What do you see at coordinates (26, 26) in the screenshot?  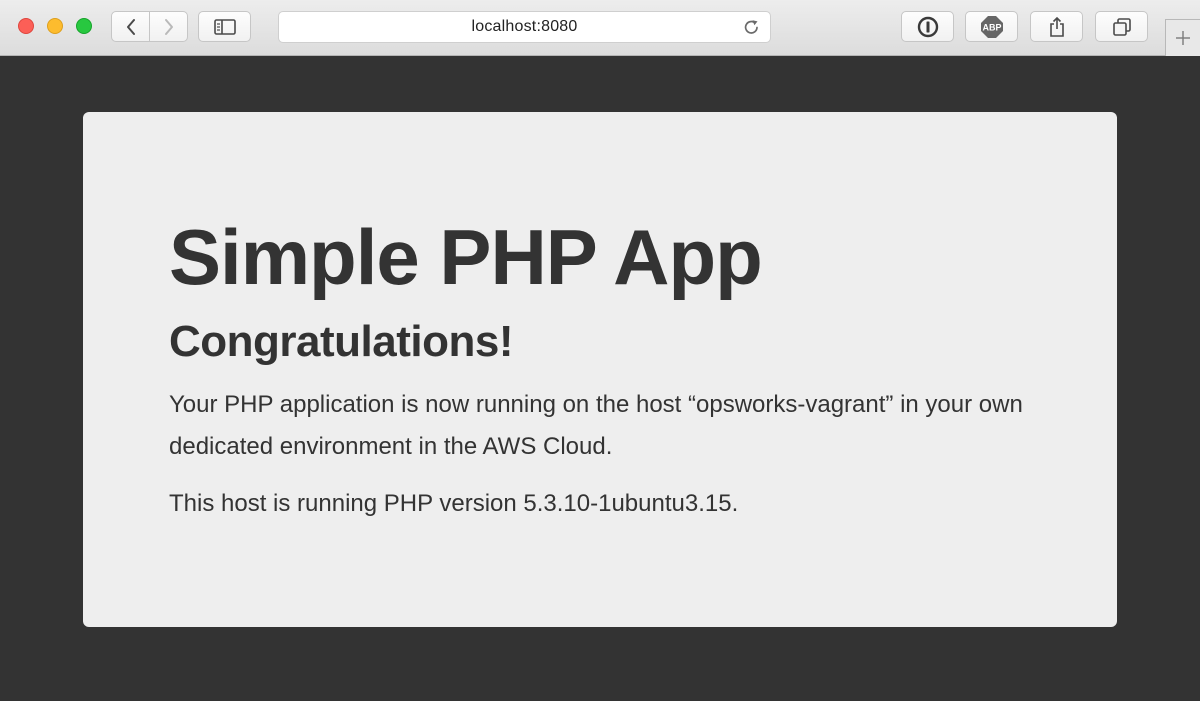 I see `close-window-button` at bounding box center [26, 26].